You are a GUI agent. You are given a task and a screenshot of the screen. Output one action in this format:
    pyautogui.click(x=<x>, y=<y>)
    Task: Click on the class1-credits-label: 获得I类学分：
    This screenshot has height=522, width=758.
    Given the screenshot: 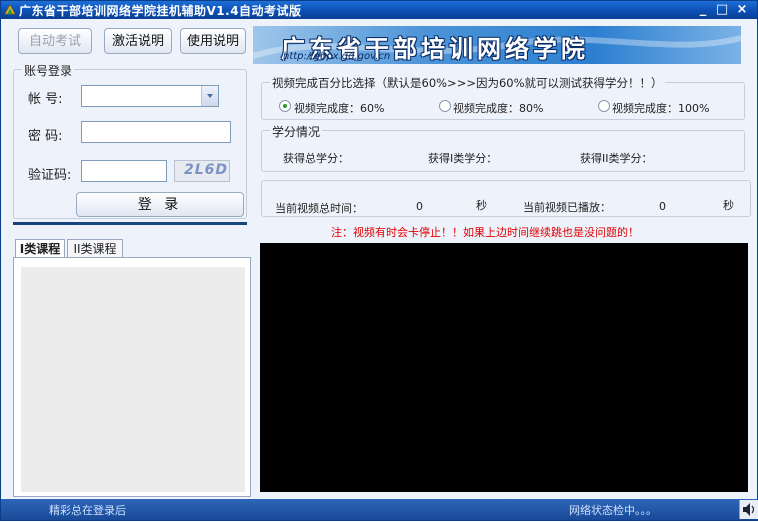 What is the action you would take?
    pyautogui.click(x=463, y=158)
    